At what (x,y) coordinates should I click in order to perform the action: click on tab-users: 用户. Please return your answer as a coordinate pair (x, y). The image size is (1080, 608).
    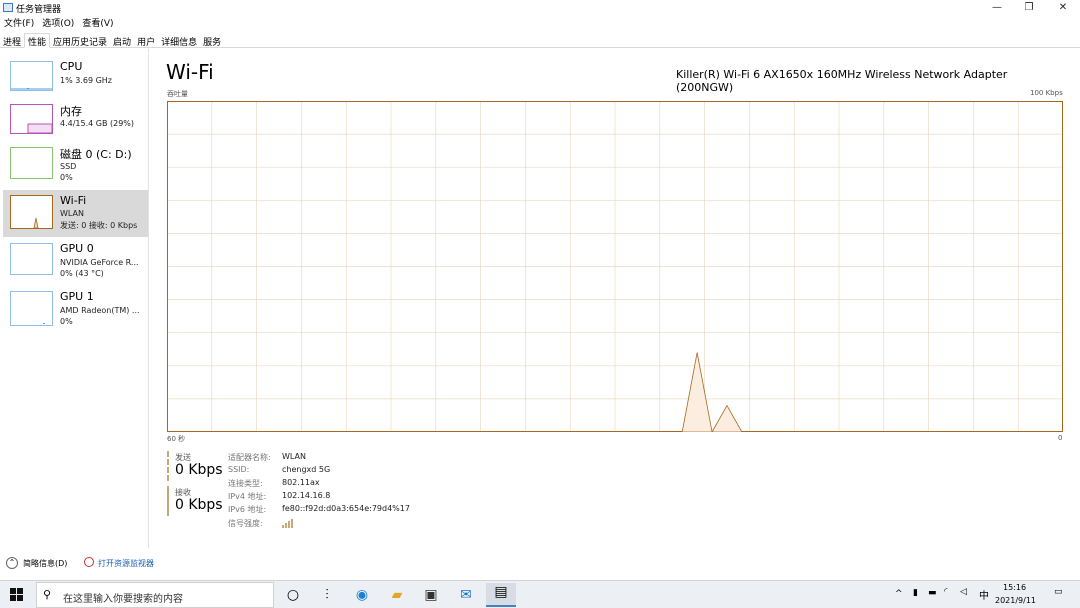
    Looking at the image, I should click on (146, 41).